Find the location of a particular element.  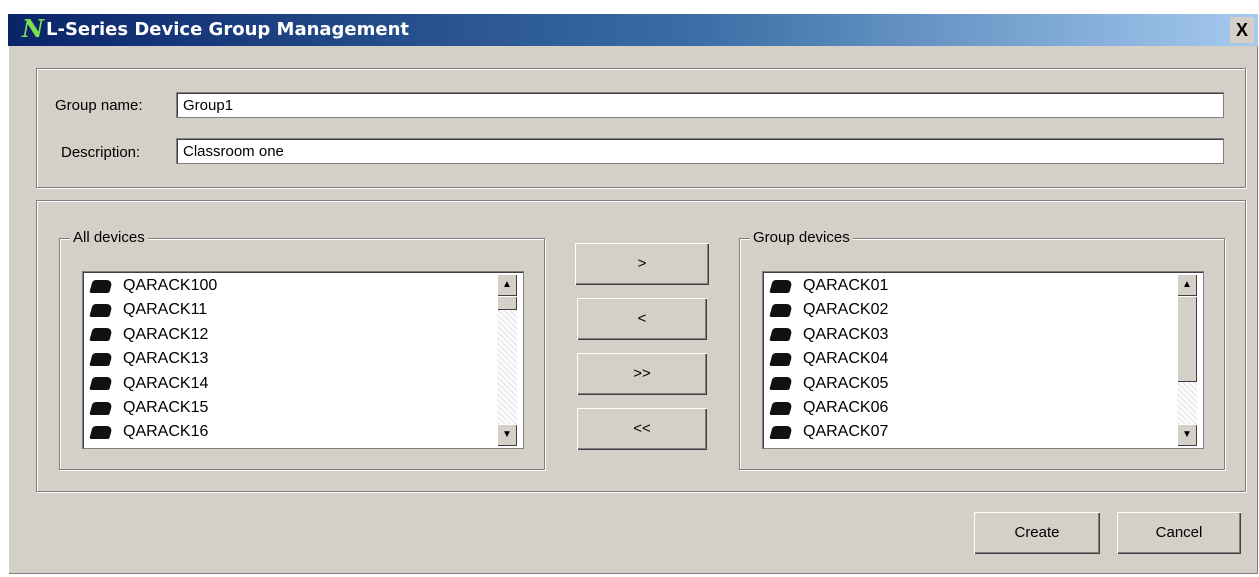

list-item: QARACK06 is located at coordinates (829, 408).